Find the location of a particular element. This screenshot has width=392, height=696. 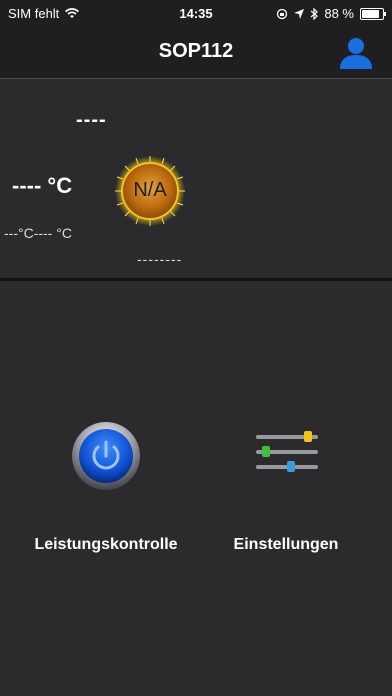

power-icon is located at coordinates (106, 456).